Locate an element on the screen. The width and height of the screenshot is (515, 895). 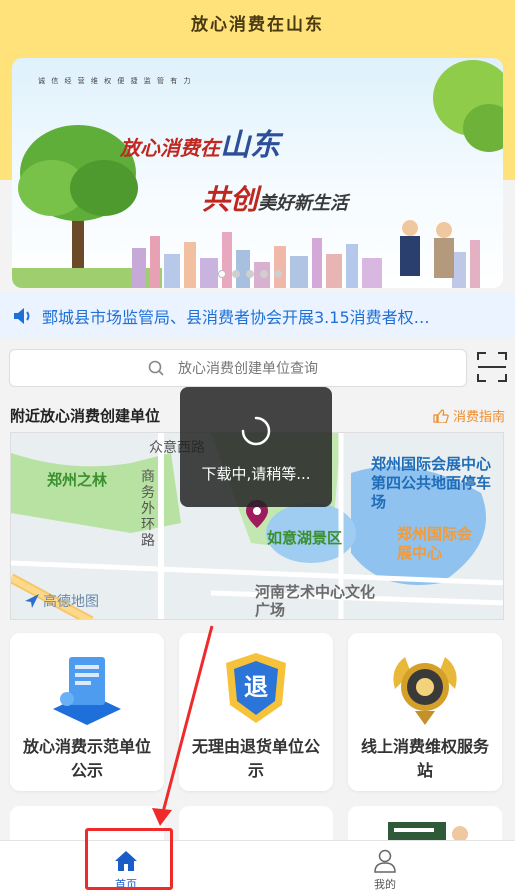
banner-handshake-figures is located at coordinates (427, 249).